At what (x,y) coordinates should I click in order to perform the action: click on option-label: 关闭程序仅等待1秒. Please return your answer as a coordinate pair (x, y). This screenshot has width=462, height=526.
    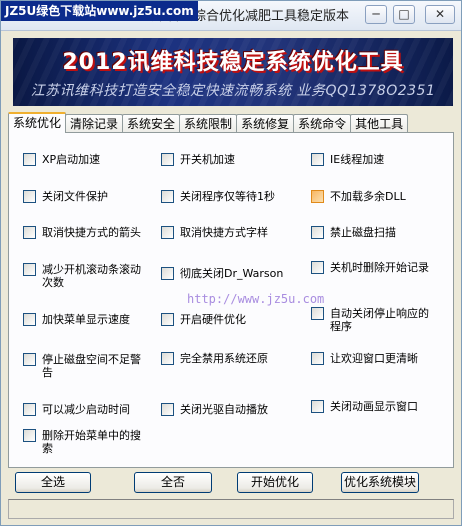
    Looking at the image, I should click on (227, 196).